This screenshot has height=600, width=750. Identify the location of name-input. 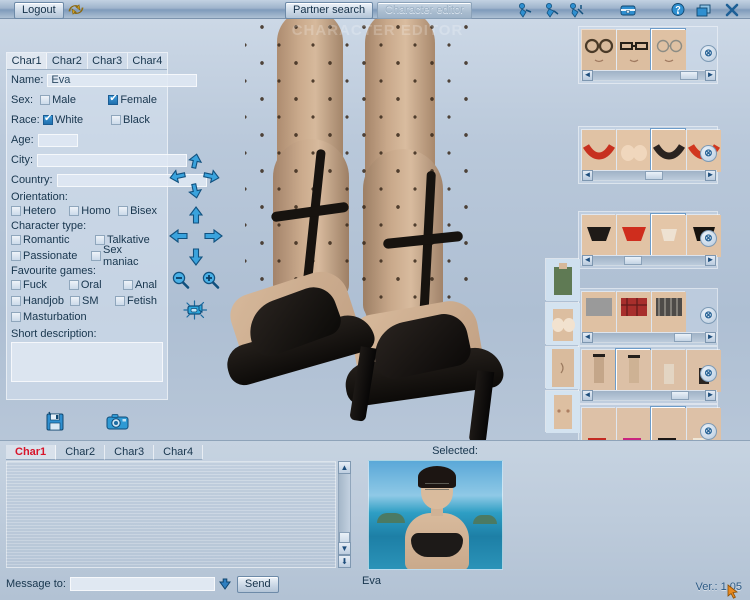
(122, 80).